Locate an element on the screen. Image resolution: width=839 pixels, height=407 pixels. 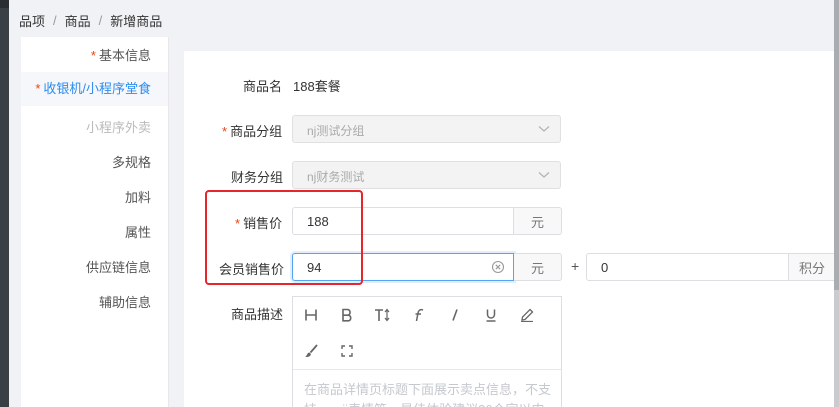
nav-item-label: 小程序外卖 is located at coordinates (118, 127).